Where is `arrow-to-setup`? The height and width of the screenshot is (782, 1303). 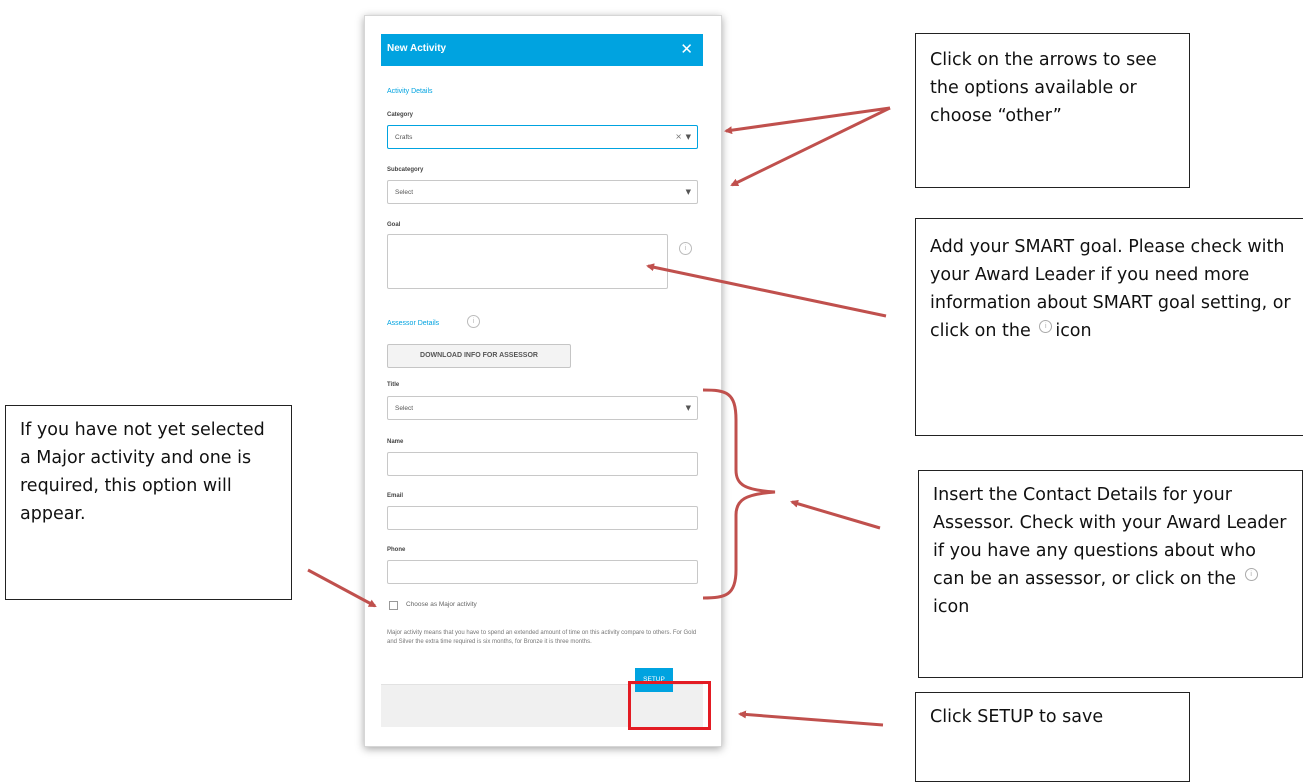
arrow-to-setup is located at coordinates (811, 718).